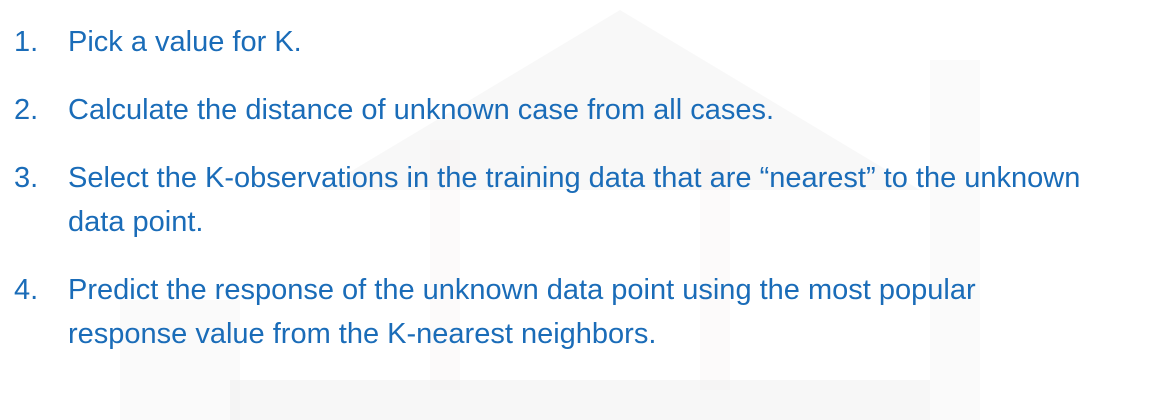 This screenshot has height=420, width=1152. I want to click on step-text: Pick a value for K., so click(185, 42).